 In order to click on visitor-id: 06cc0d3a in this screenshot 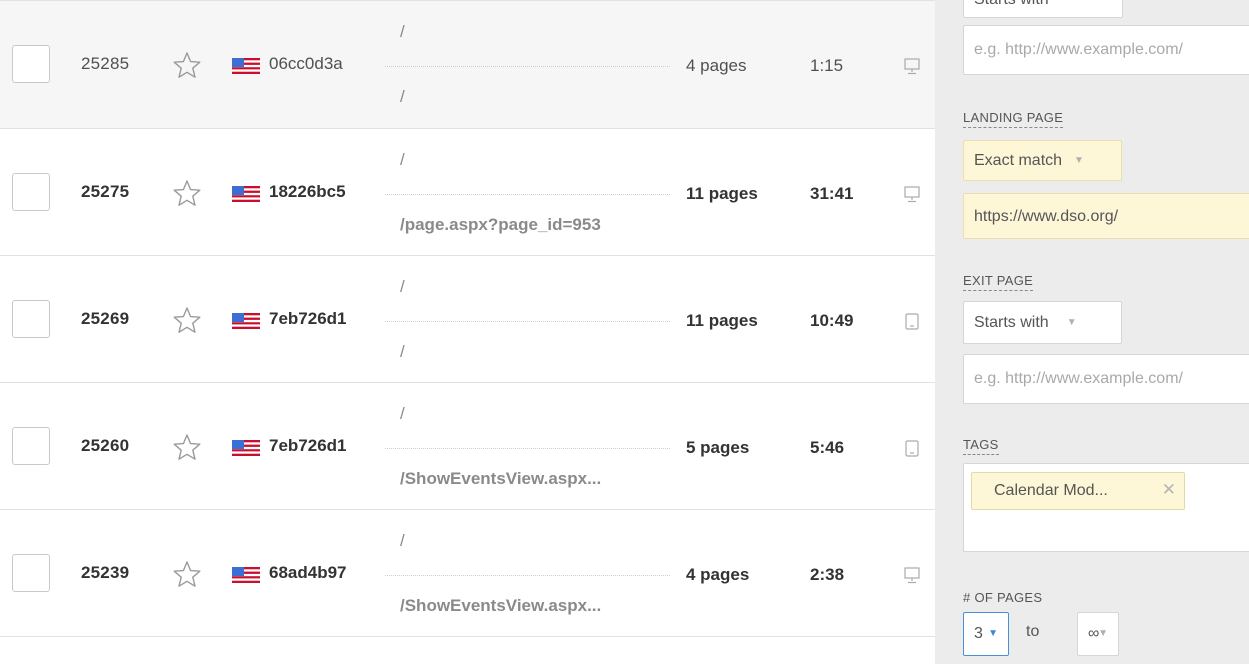, I will do `click(306, 64)`.